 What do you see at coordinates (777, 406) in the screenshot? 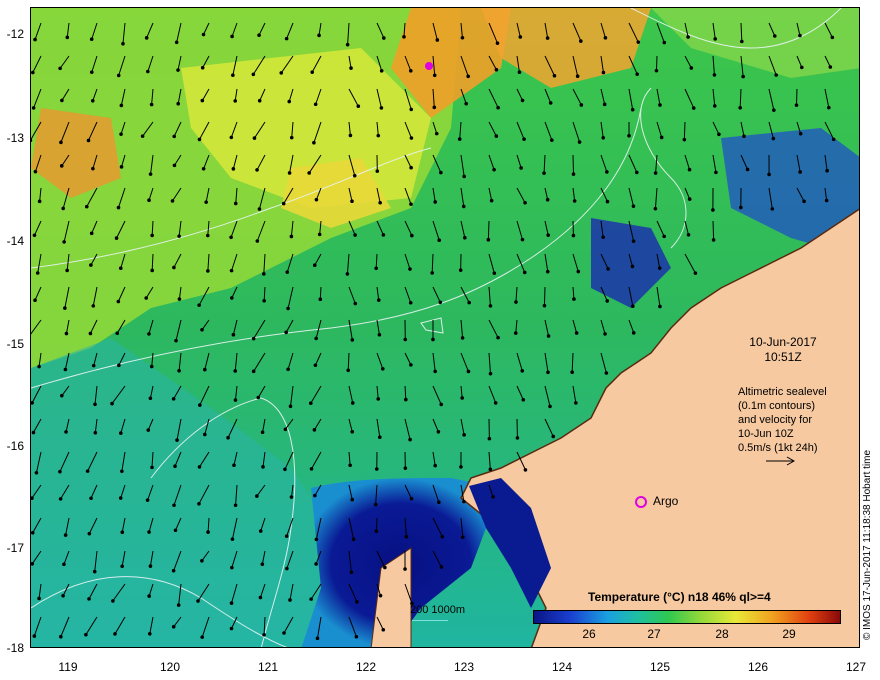
I see `altimetry-line: (0.1m contours)` at bounding box center [777, 406].